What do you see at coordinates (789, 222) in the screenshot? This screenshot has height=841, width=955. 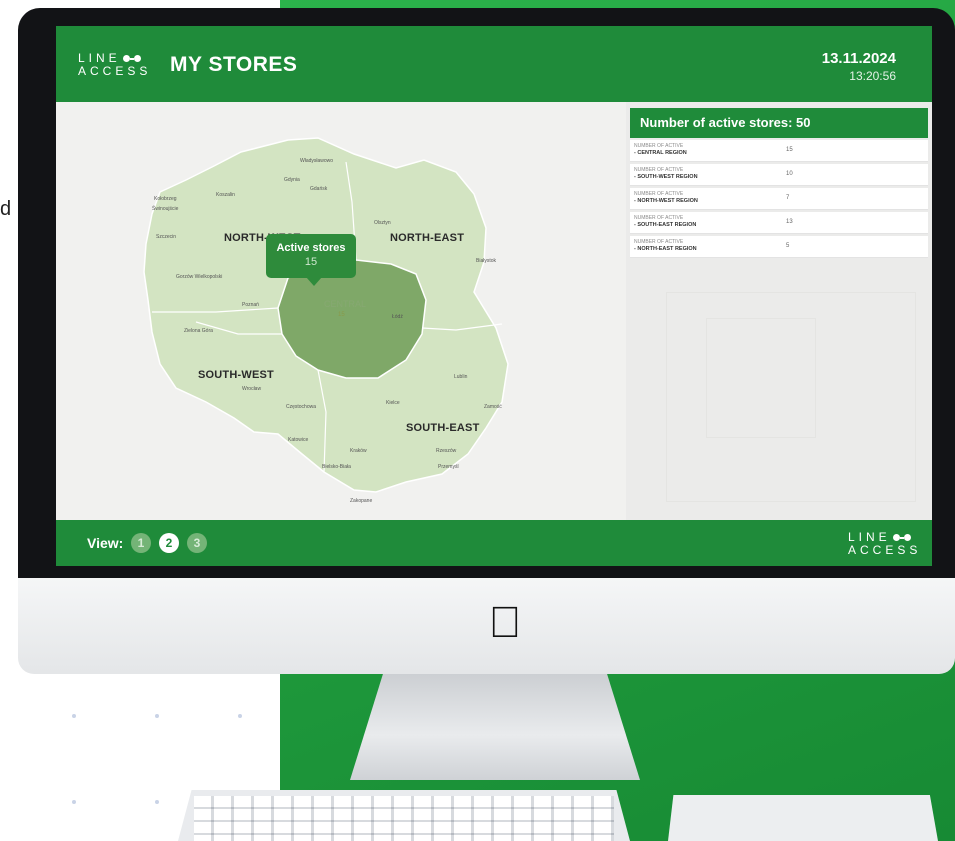 I see `stat-value: 13` at bounding box center [789, 222].